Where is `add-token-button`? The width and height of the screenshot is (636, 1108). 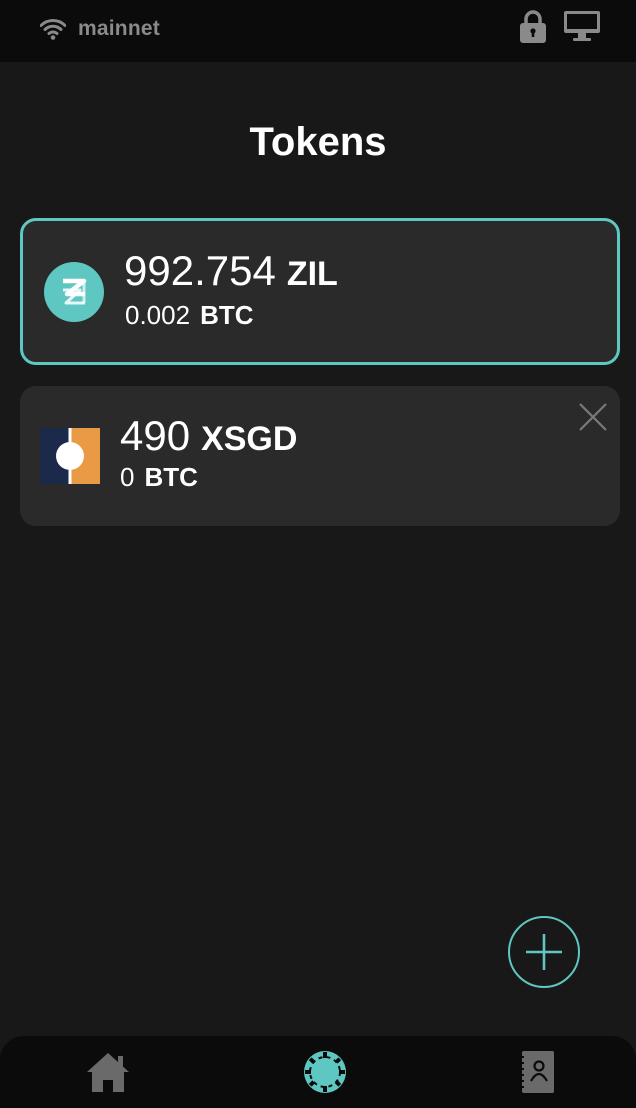
add-token-button is located at coordinates (544, 952).